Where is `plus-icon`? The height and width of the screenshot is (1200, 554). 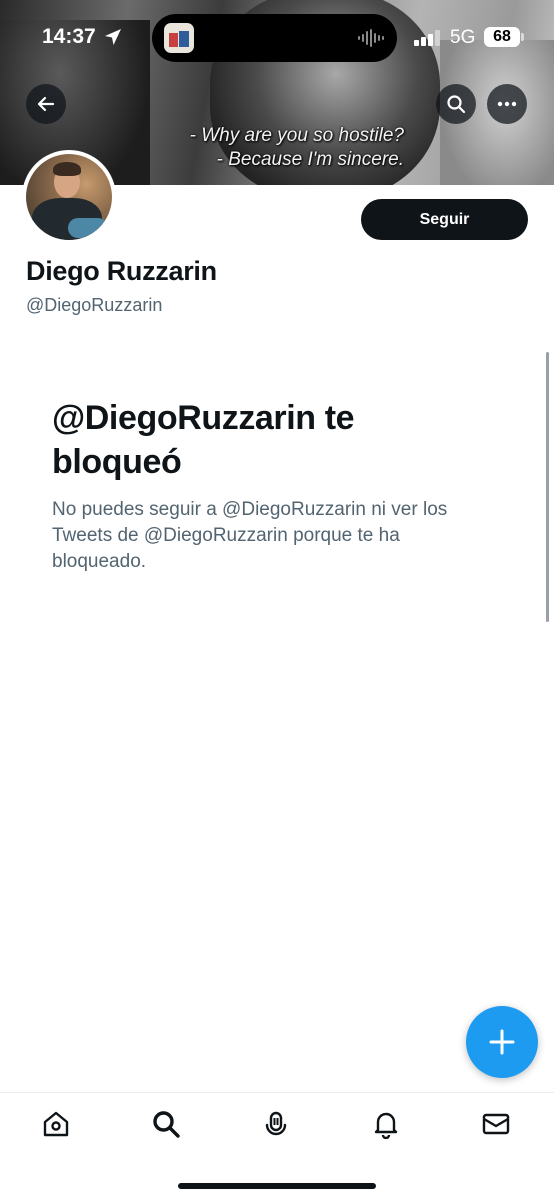 plus-icon is located at coordinates (502, 1042).